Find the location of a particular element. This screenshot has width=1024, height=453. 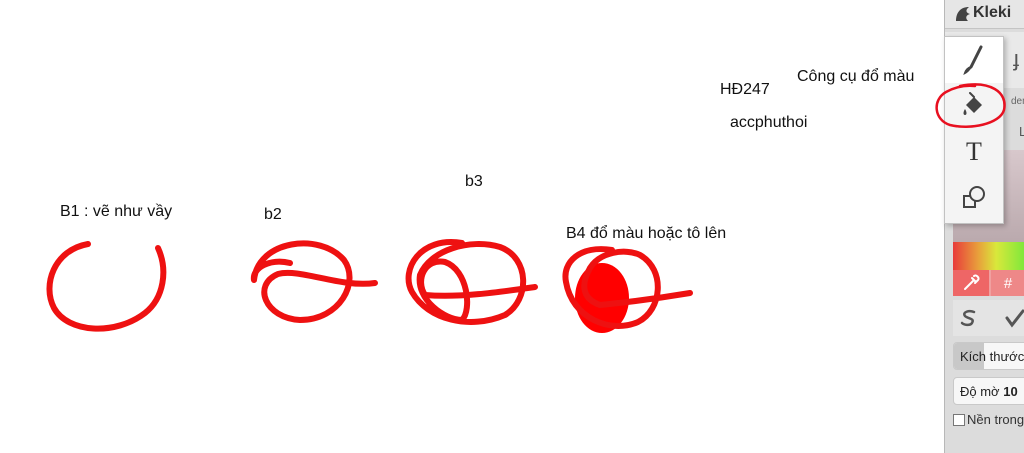

caption-b3: b3 is located at coordinates (474, 181).